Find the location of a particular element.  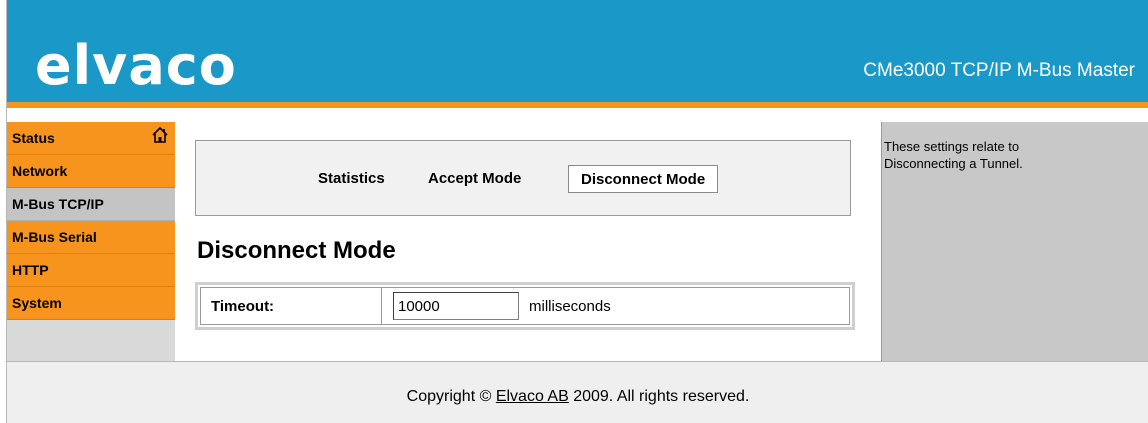

timeout-label: Timeout: is located at coordinates (243, 306).